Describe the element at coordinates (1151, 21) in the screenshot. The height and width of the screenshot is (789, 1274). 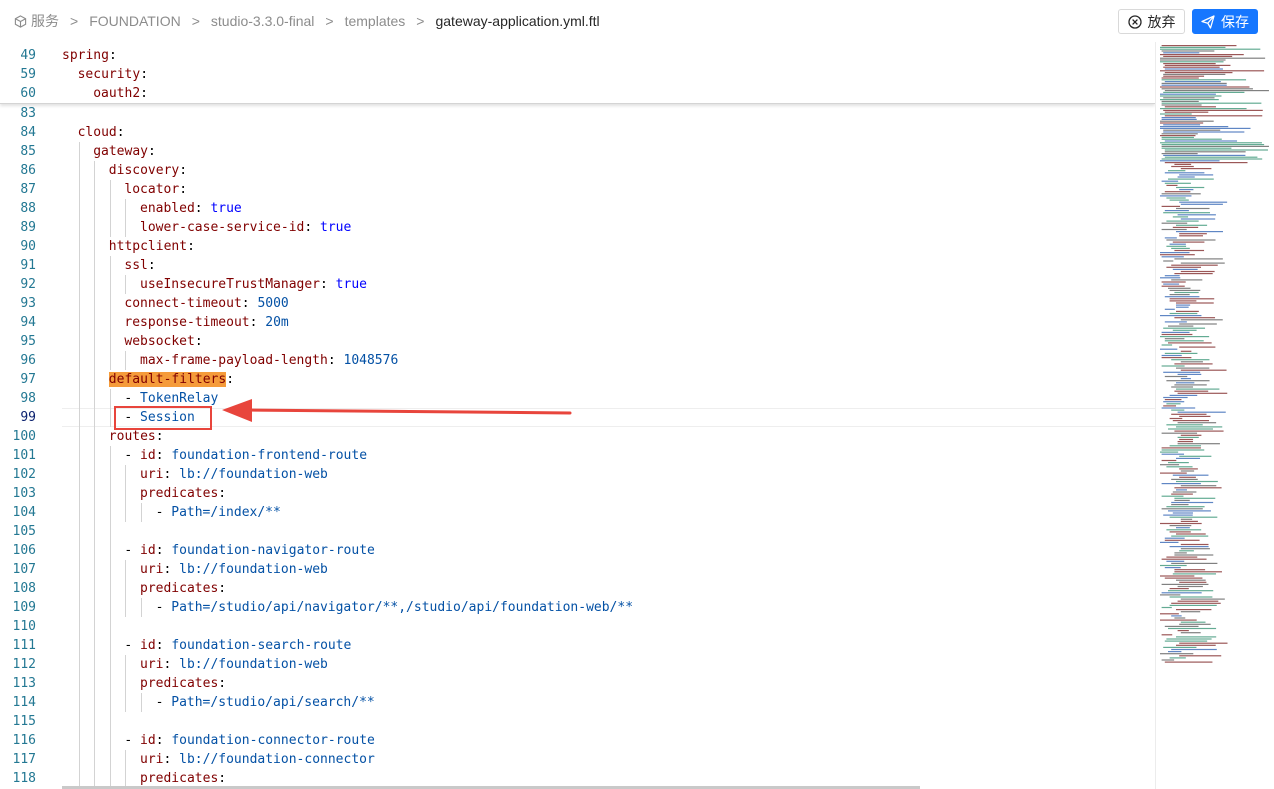
I see `discard-button: 放弃` at that location.